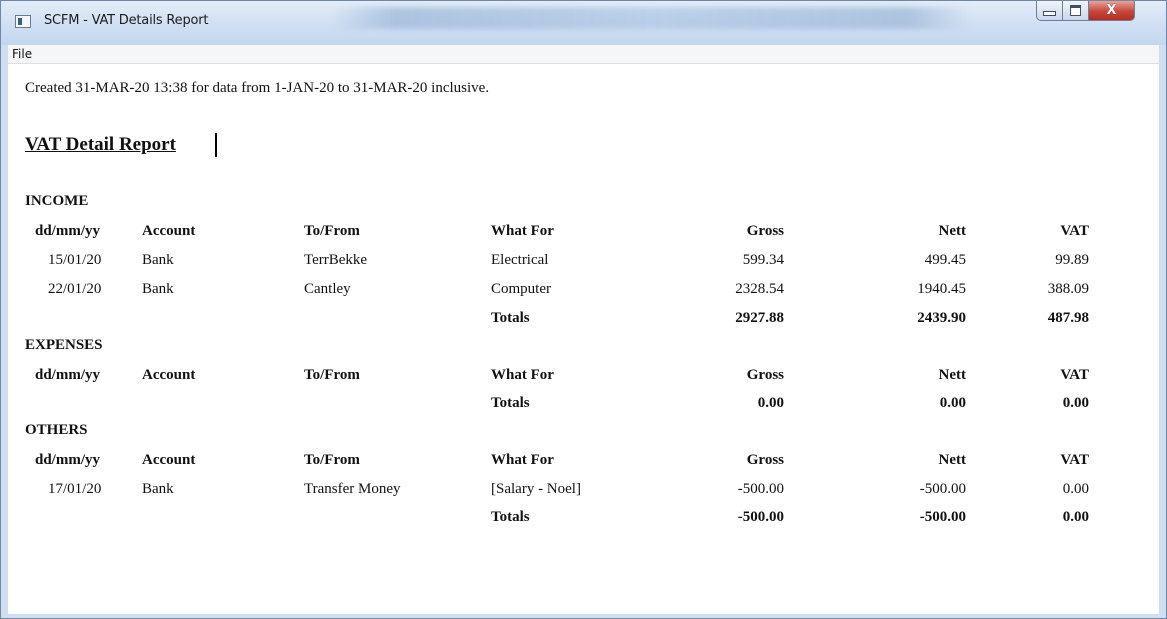 The width and height of the screenshot is (1167, 619). I want to click on close-button: X, so click(1112, 11).